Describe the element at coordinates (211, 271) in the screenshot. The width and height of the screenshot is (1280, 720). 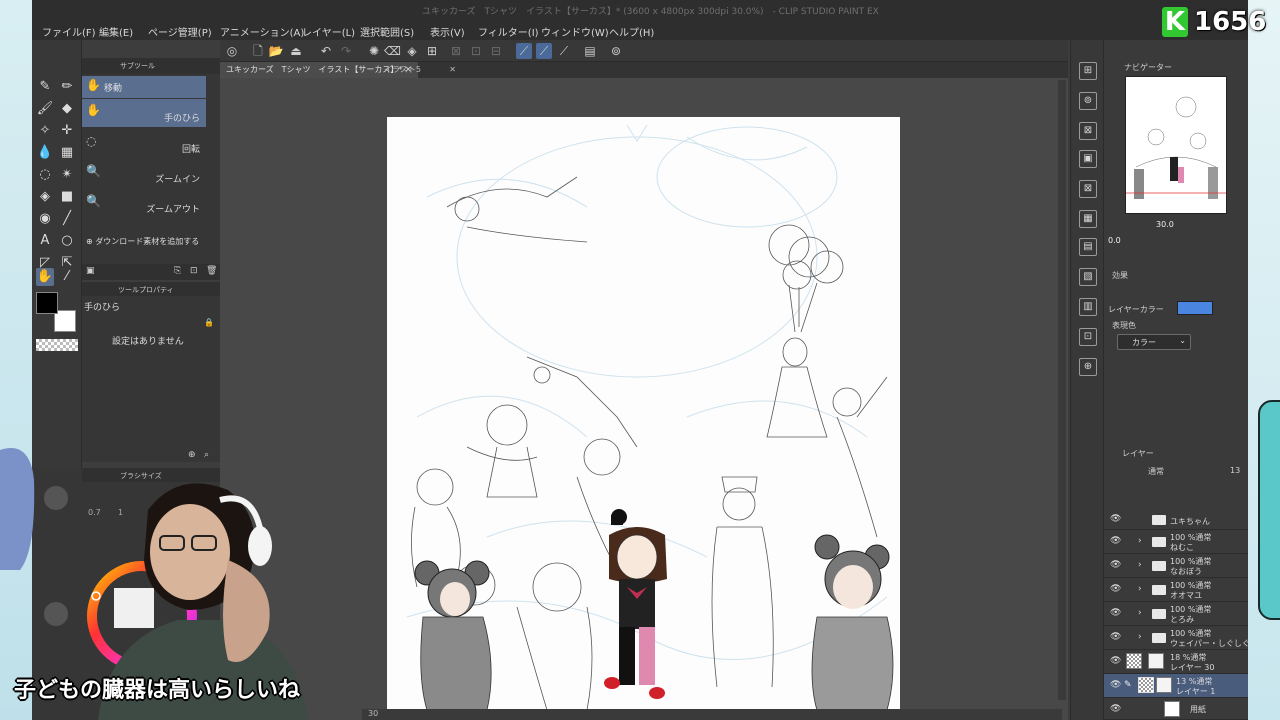
I see `delete-subtool-icon: 🗑` at that location.